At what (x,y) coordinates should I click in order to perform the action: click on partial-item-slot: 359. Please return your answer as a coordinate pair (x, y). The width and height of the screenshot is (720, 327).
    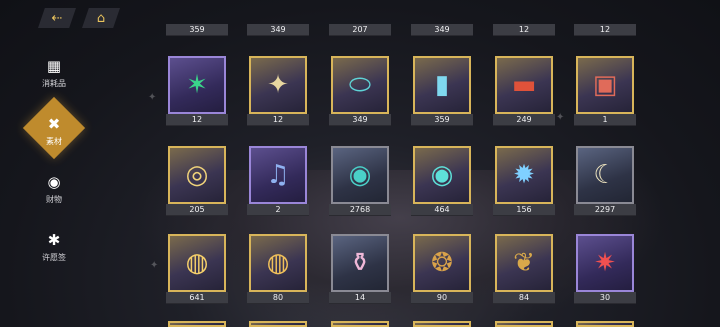
    Looking at the image, I should click on (197, 30).